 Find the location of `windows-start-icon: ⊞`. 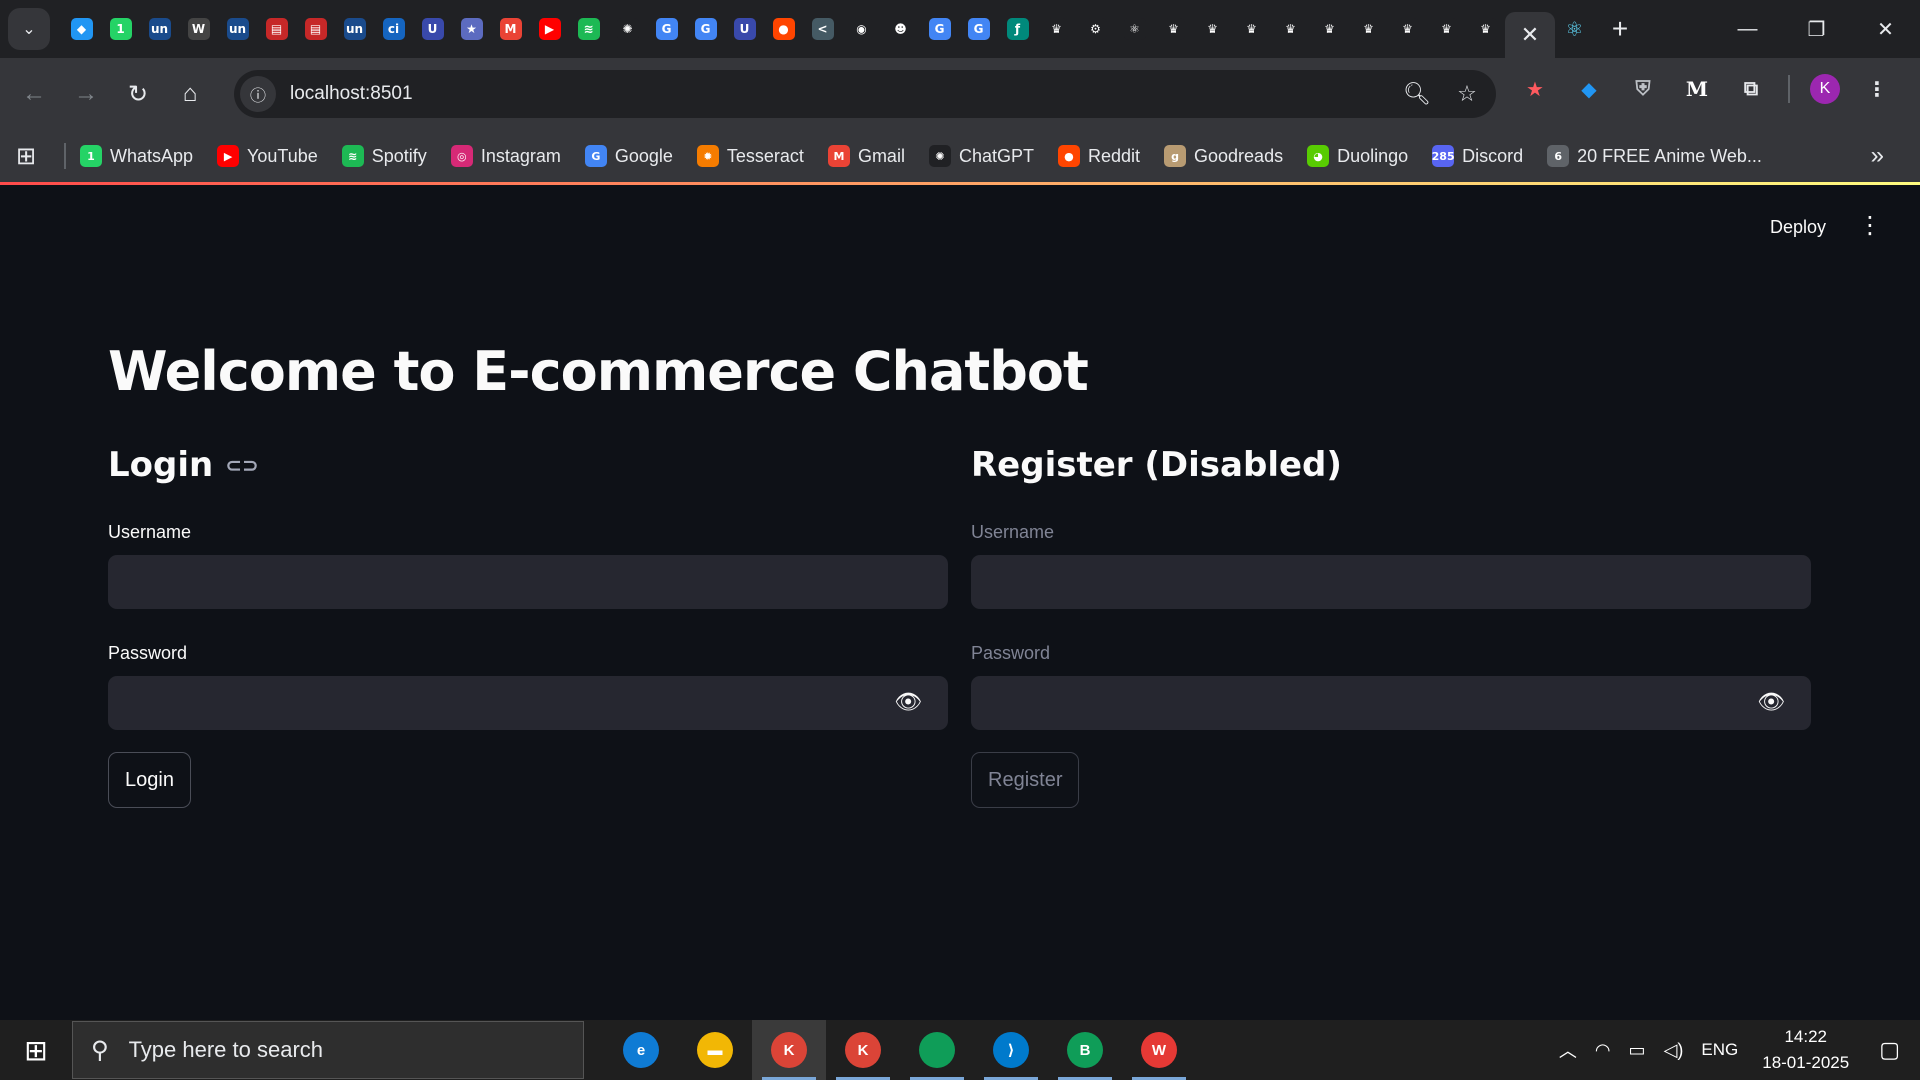

windows-start-icon: ⊞ is located at coordinates (36, 1050).